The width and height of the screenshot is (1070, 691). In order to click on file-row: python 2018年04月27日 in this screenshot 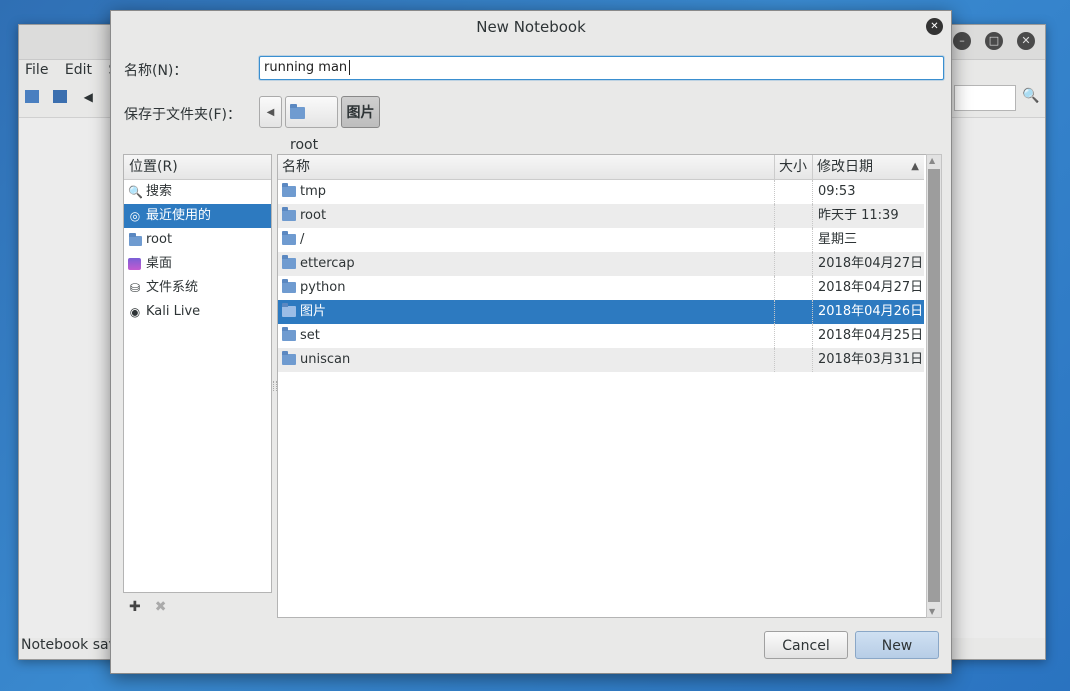, I will do `click(601, 288)`.